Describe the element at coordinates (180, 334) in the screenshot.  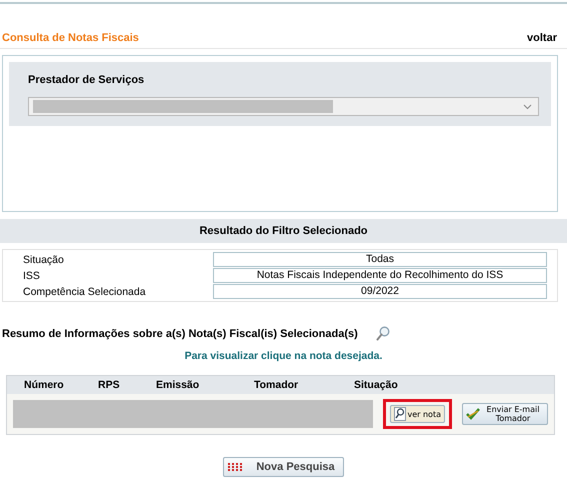
I see `section-title: Resumo de Informações sobre a(s) Nota(s) Fiscal(is) Selecionada(s)` at that location.